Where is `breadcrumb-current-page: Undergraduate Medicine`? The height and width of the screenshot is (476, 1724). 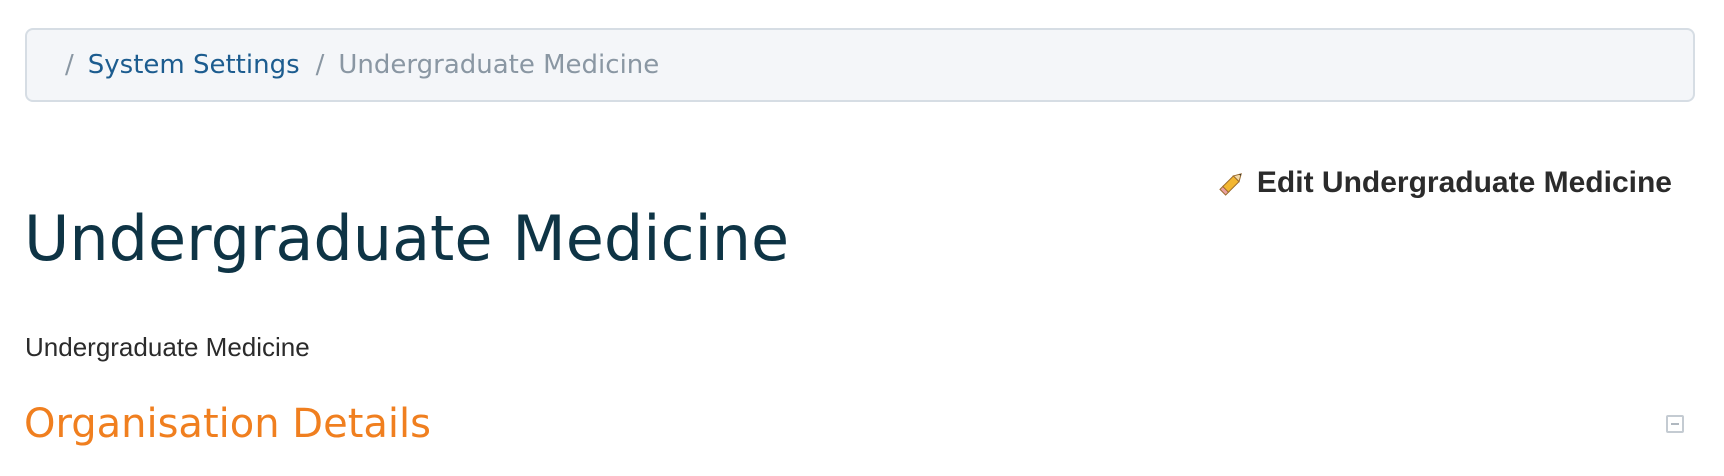
breadcrumb-current-page: Undergraduate Medicine is located at coordinates (499, 65).